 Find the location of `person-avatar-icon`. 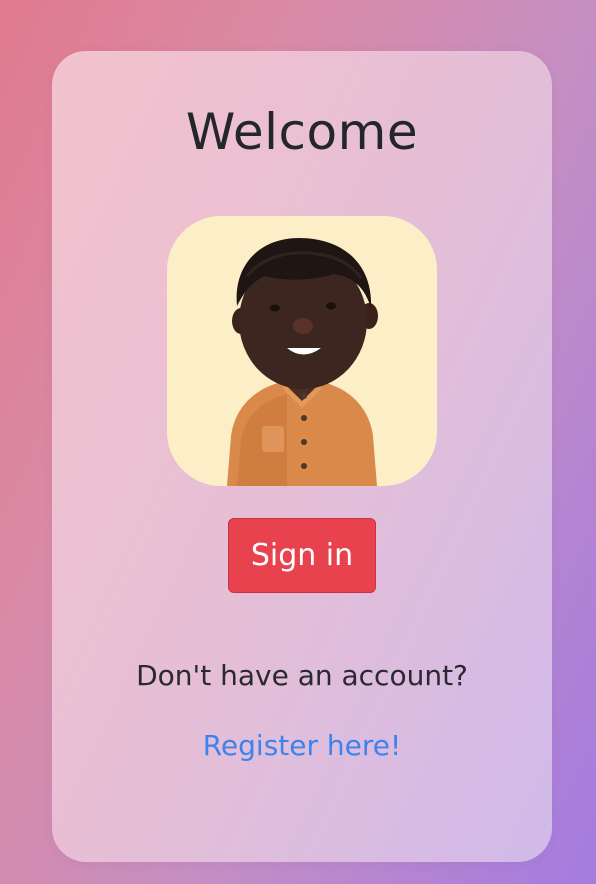

person-avatar-icon is located at coordinates (302, 362).